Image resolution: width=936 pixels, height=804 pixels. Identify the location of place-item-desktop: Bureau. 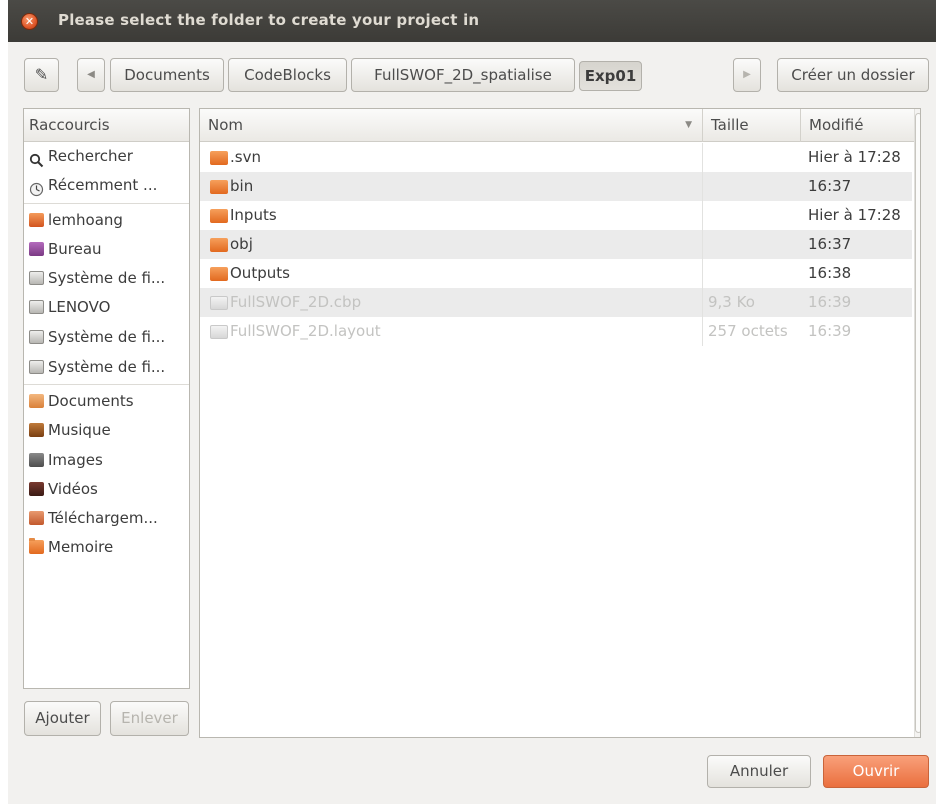
(106, 249).